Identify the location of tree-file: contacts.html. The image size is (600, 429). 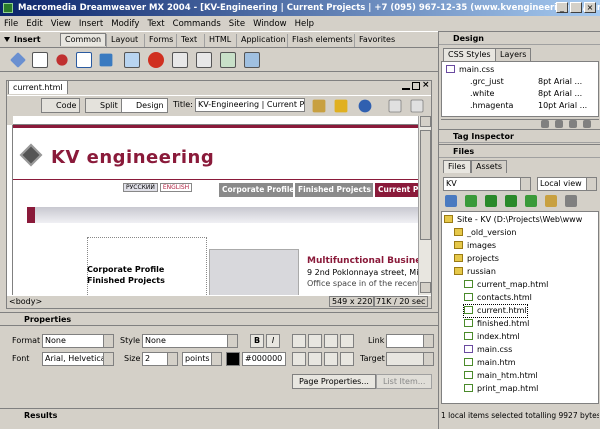
(498, 298).